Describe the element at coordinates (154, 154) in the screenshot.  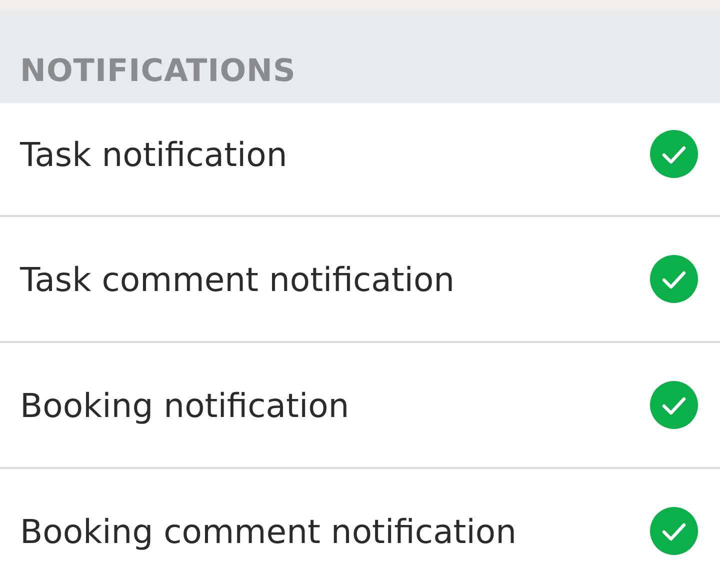
I see `setting-label: Task notification` at that location.